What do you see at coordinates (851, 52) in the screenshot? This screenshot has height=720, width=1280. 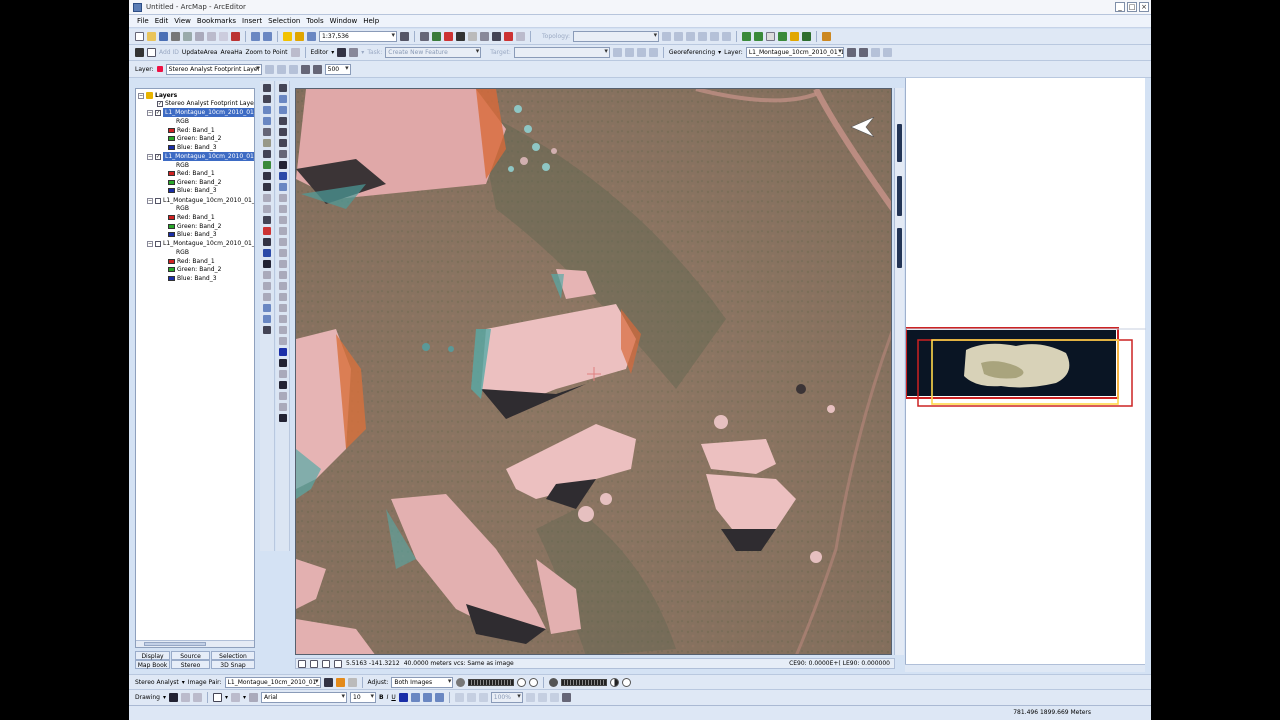 I see `rotate-raster-icon` at bounding box center [851, 52].